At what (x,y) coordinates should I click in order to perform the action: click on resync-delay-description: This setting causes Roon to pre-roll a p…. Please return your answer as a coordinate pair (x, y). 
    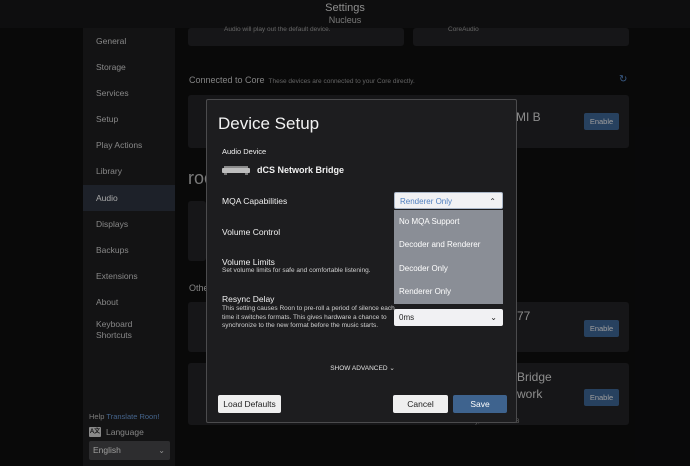
    Looking at the image, I should click on (308, 317).